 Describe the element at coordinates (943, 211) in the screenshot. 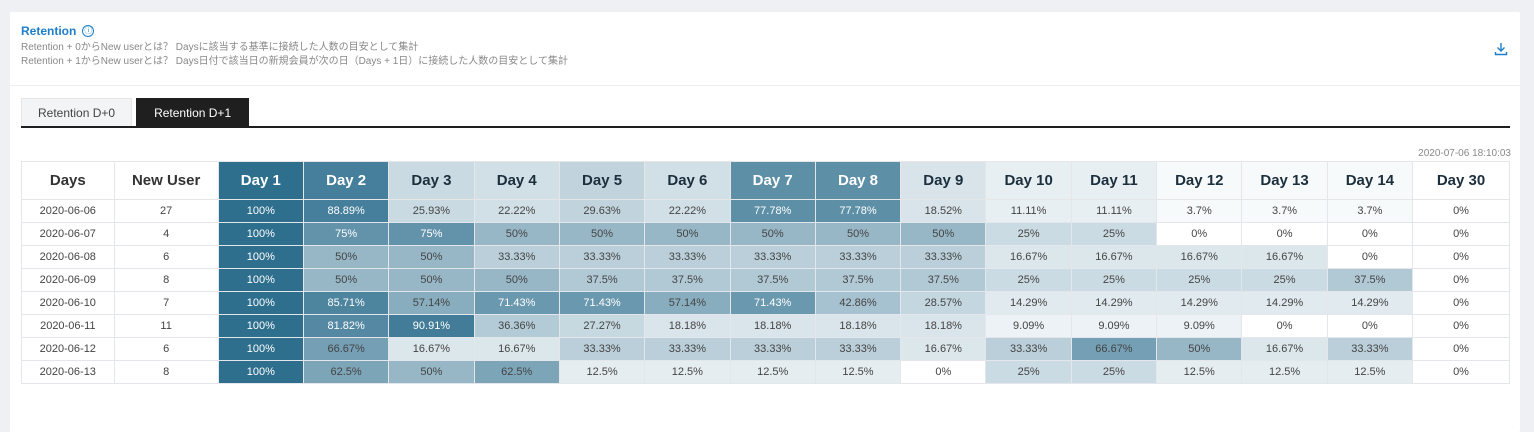

I see `retention-cell: 18.52%` at that location.